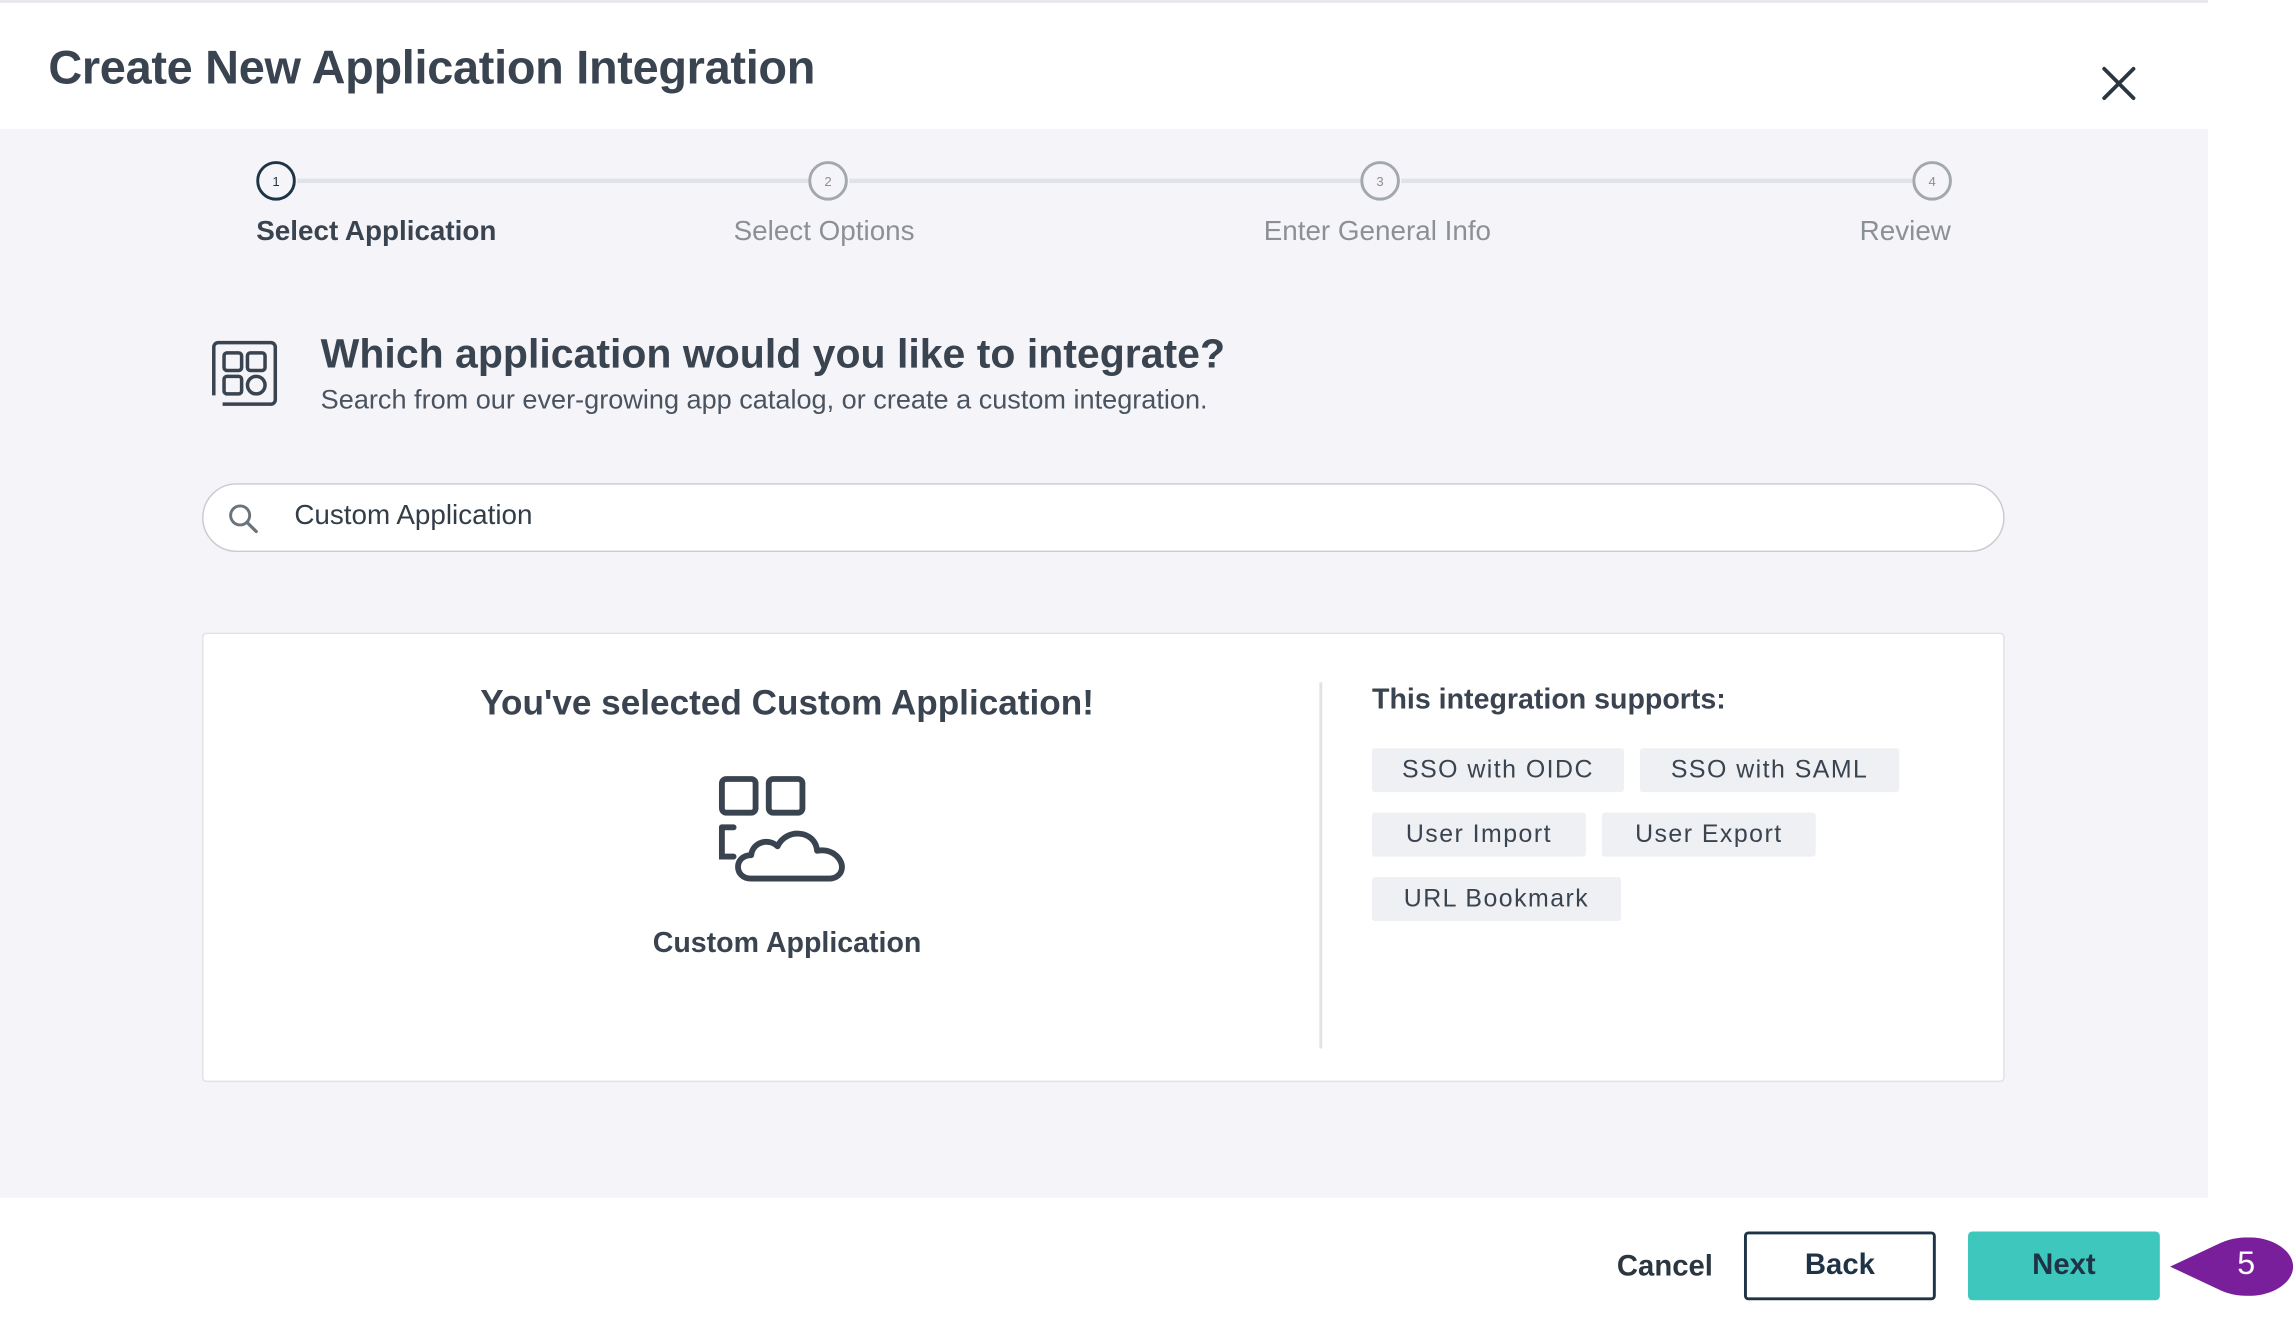 The image size is (2296, 1318). I want to click on supports-title: This integration supports:, so click(1549, 700).